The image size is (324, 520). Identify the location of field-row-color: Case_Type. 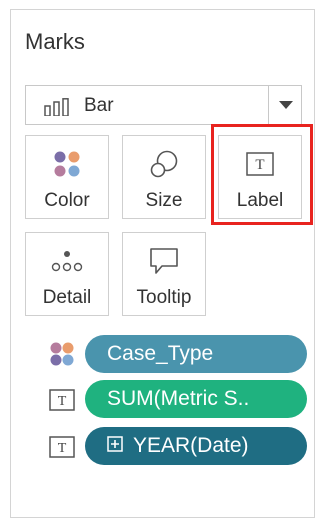
(172, 354).